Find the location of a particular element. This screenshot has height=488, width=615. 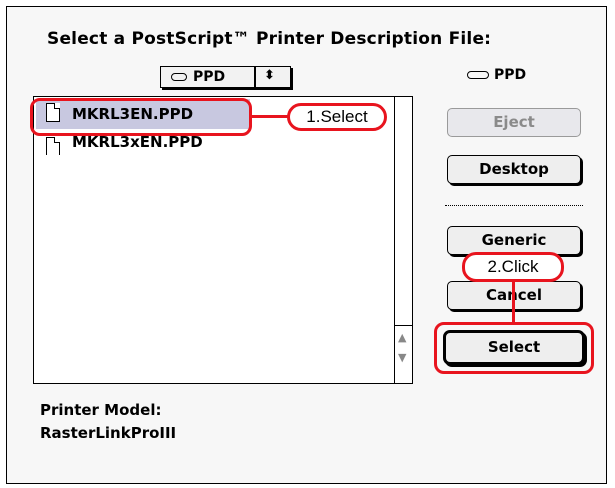

updown-arrows-icon: ⬍ is located at coordinates (269, 75).